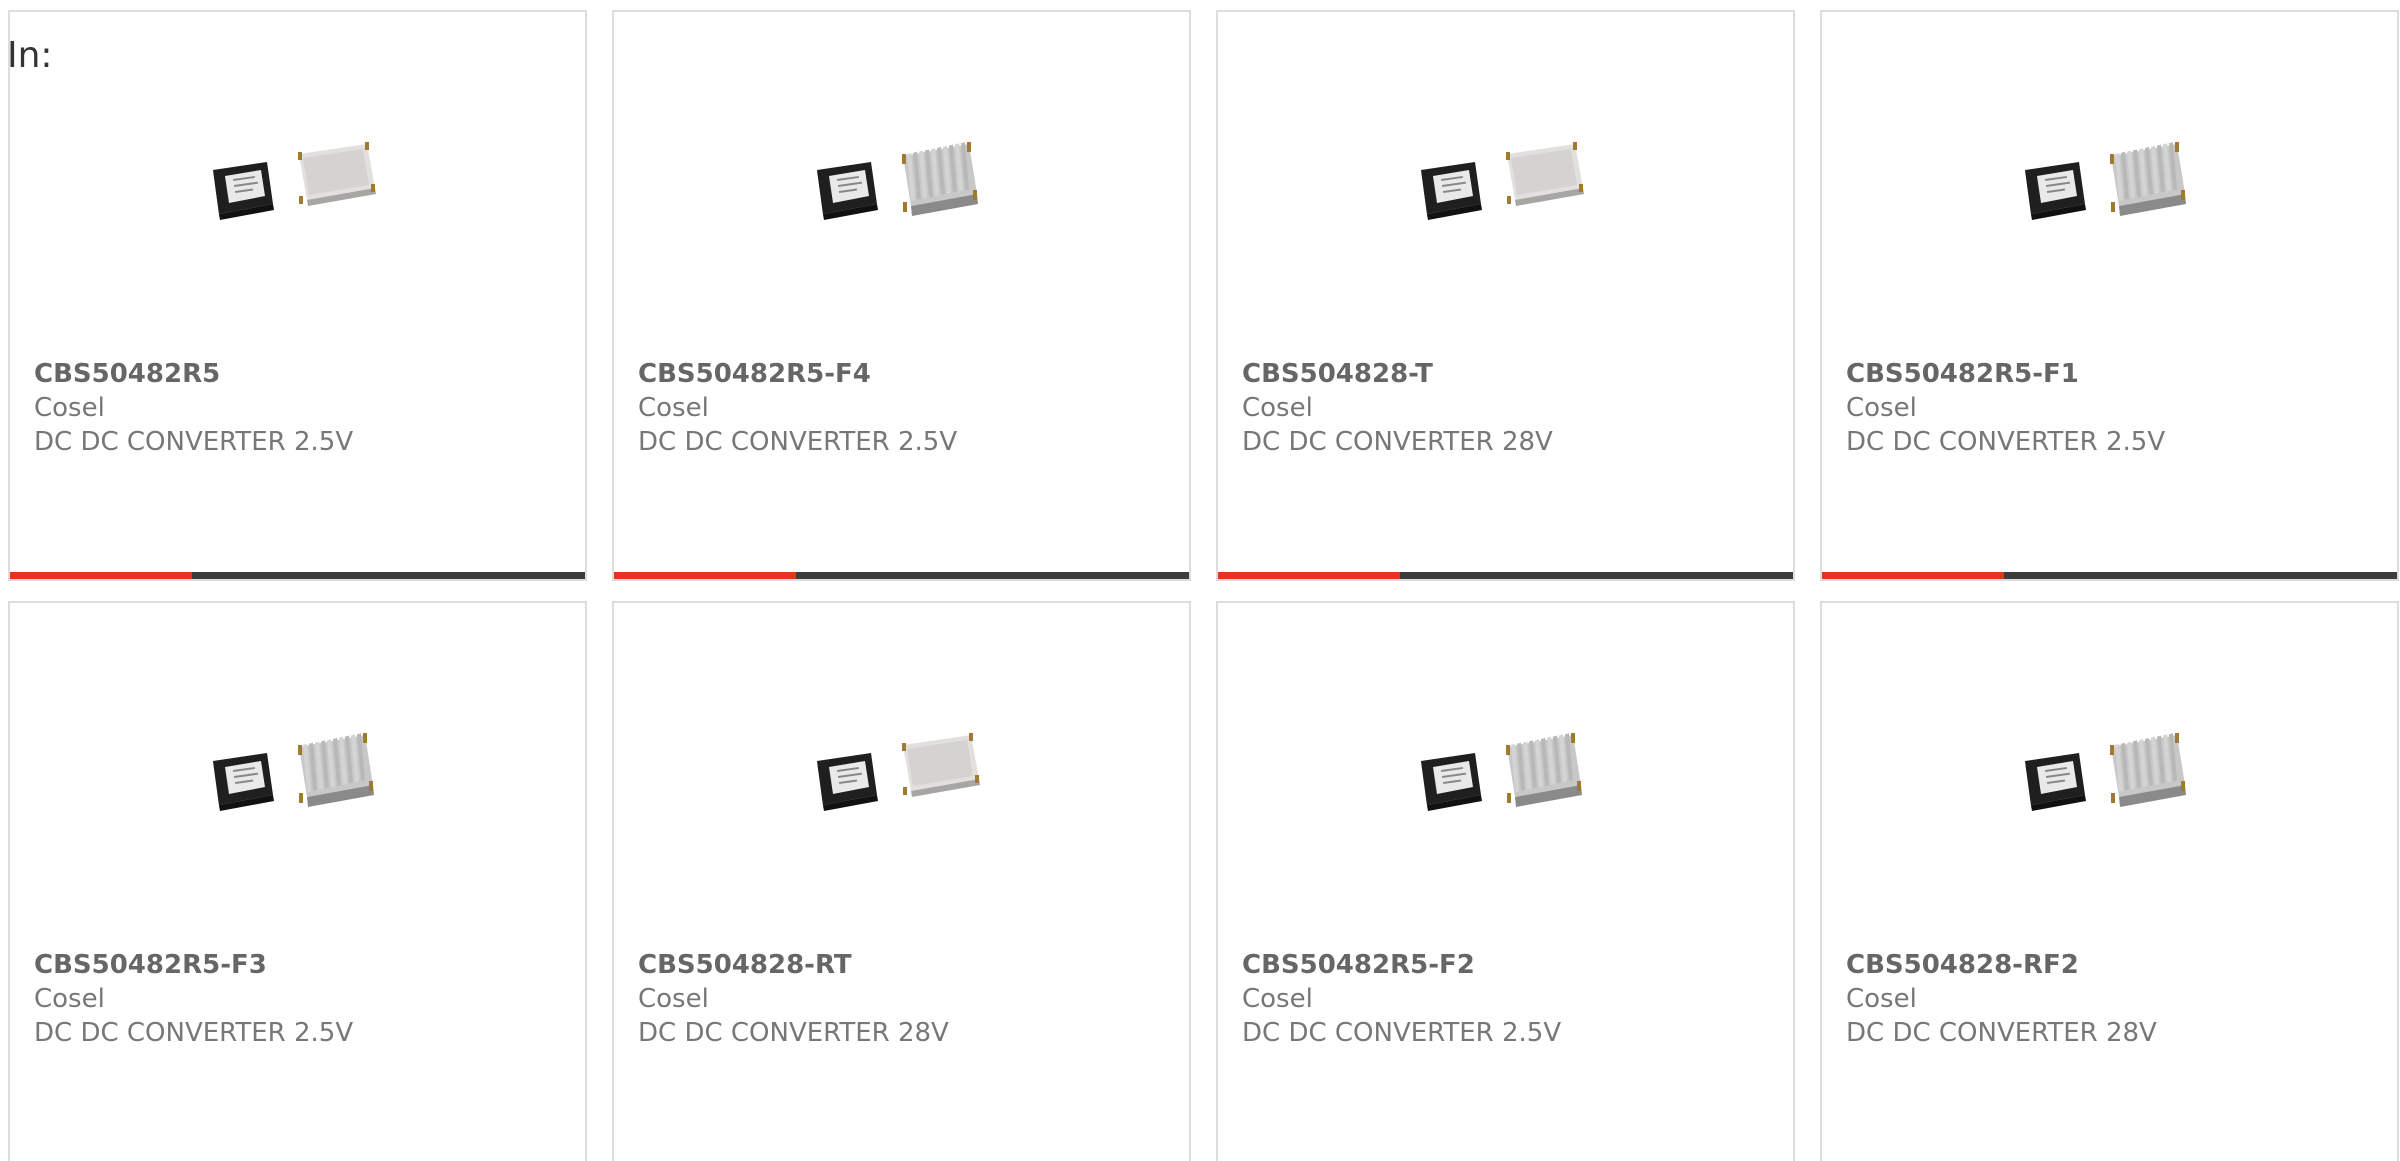 The width and height of the screenshot is (2400, 1161). I want to click on part-number: CBS504828-T, so click(1502, 374).